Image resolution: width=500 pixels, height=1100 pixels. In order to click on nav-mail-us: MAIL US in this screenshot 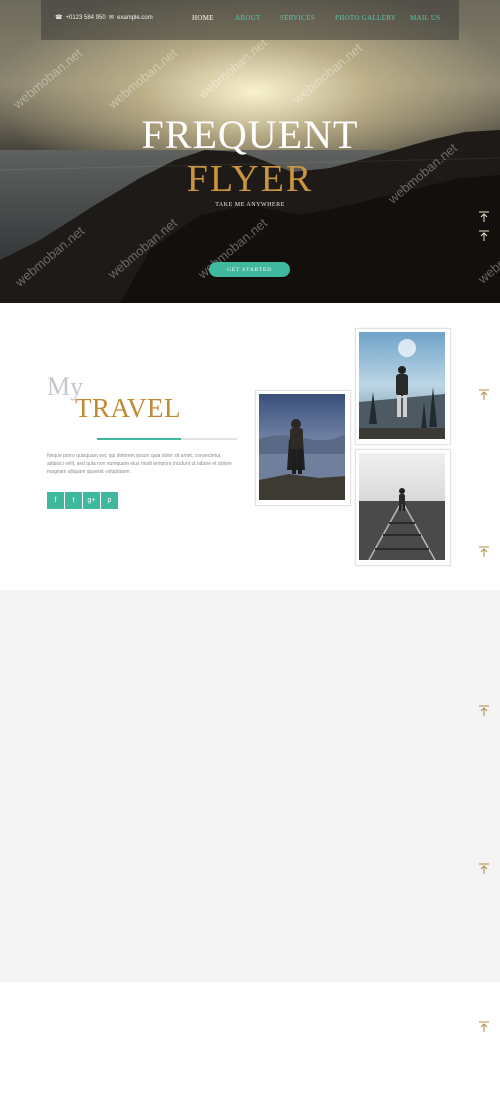, I will do `click(425, 18)`.